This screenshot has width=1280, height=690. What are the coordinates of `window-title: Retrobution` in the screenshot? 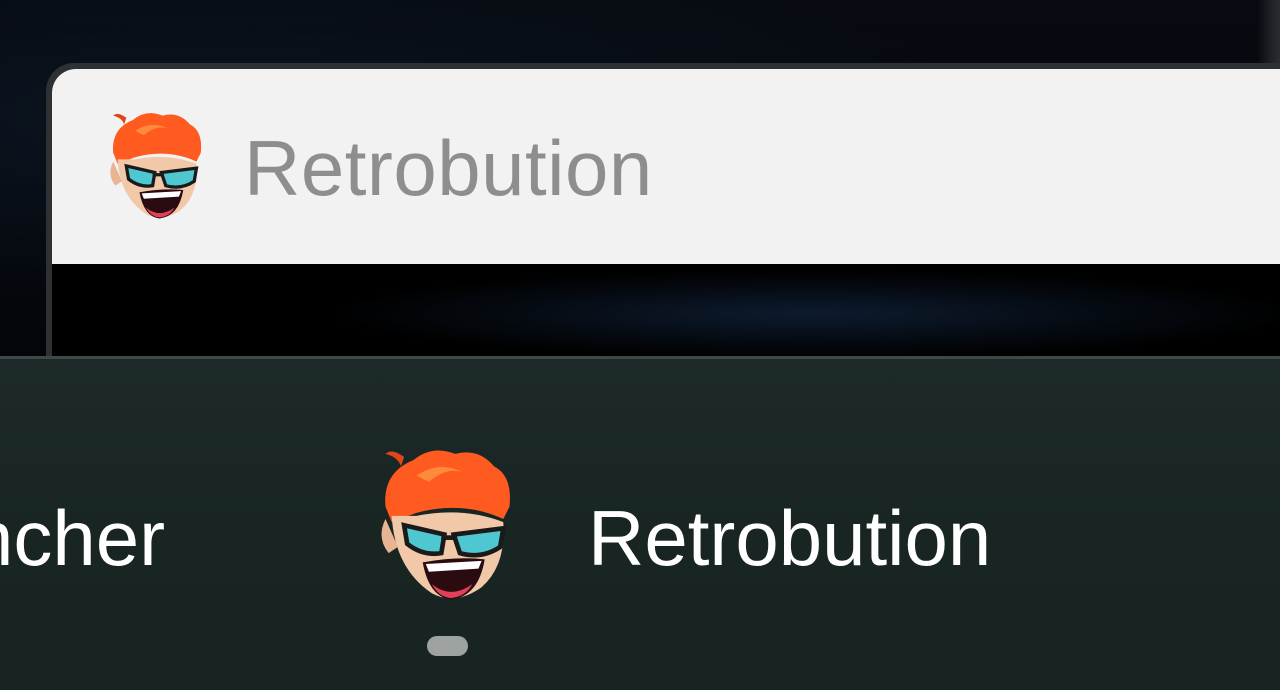 It's located at (448, 168).